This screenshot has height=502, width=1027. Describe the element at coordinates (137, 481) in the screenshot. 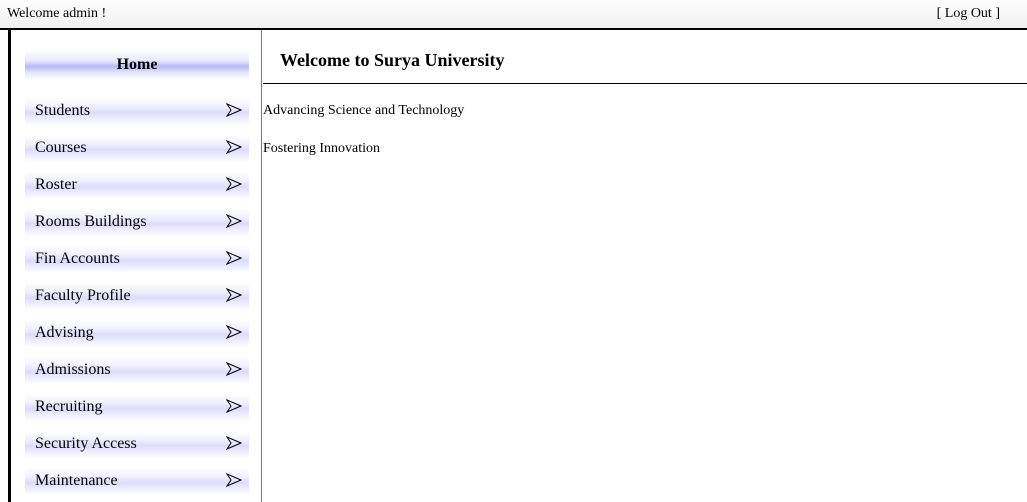

I see `sidebar-item-maintenance: Maintenance` at that location.